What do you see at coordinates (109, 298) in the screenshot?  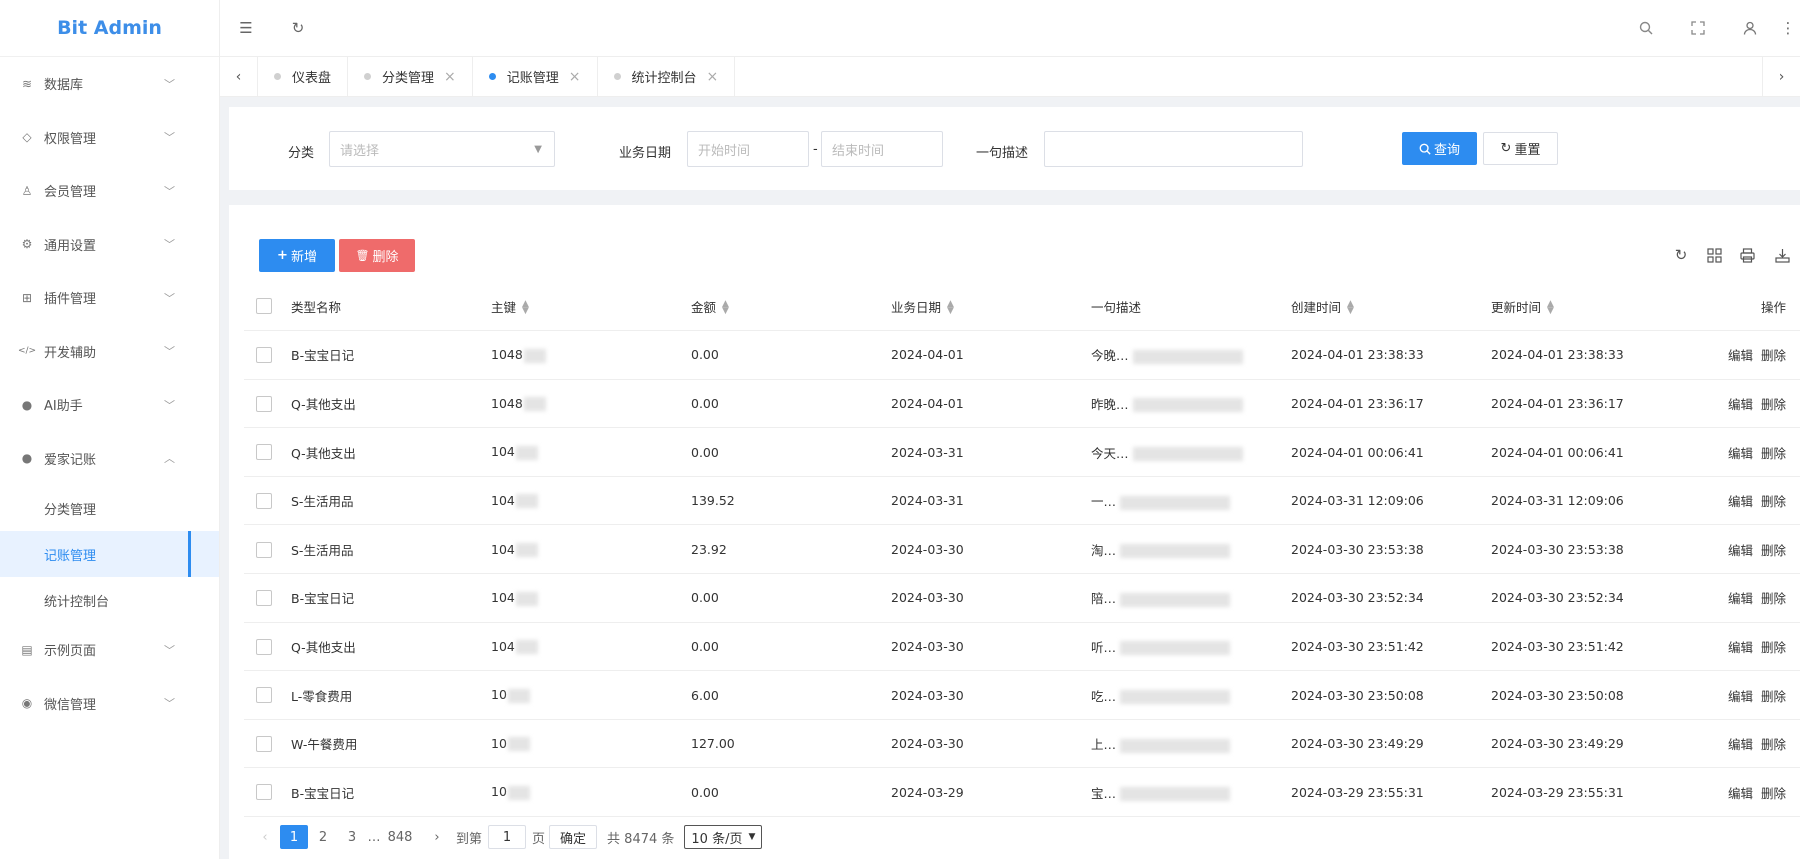 I see `sidebar-item: ⊞ 插件管理 ﹀` at bounding box center [109, 298].